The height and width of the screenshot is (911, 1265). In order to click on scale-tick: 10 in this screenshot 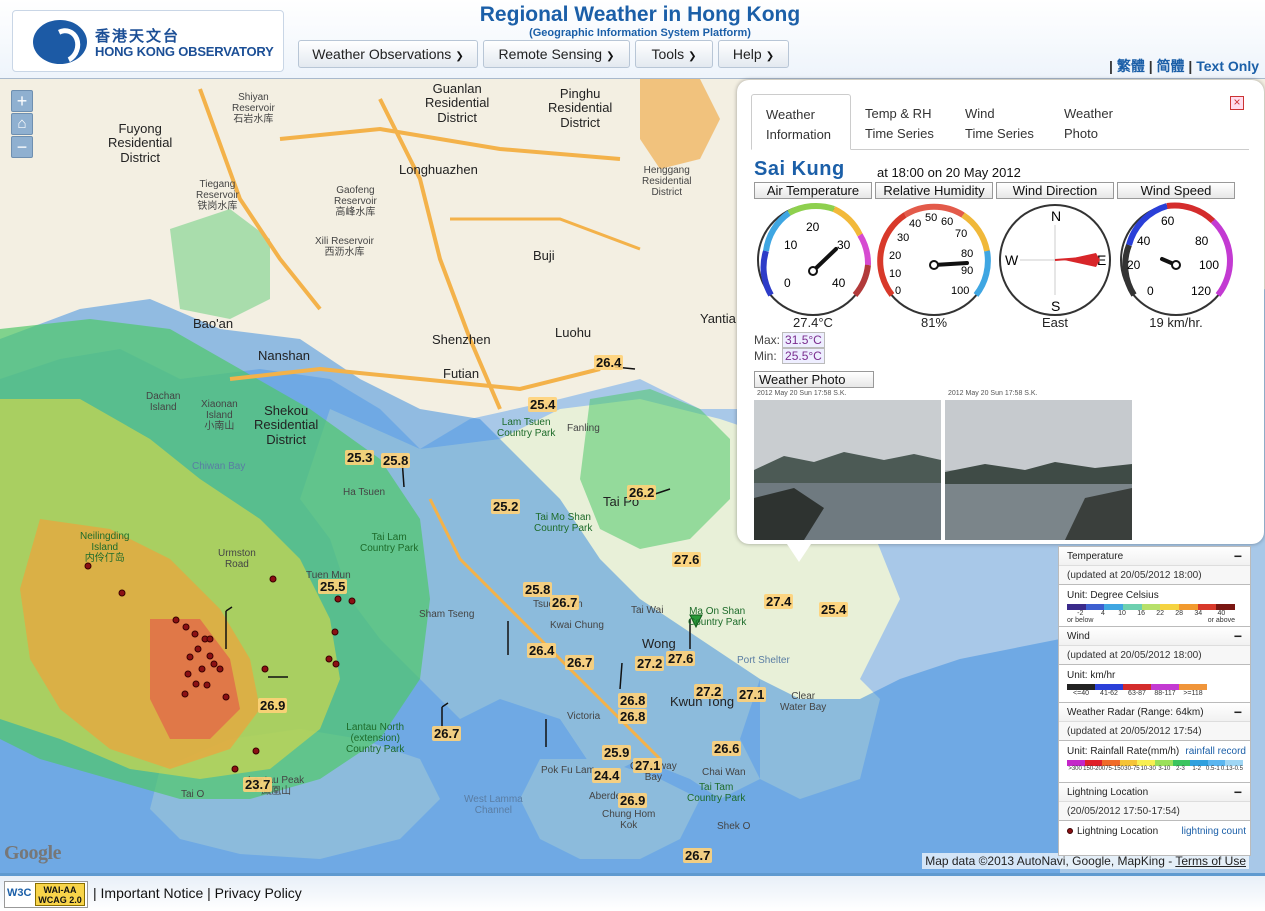, I will do `click(1122, 613)`.